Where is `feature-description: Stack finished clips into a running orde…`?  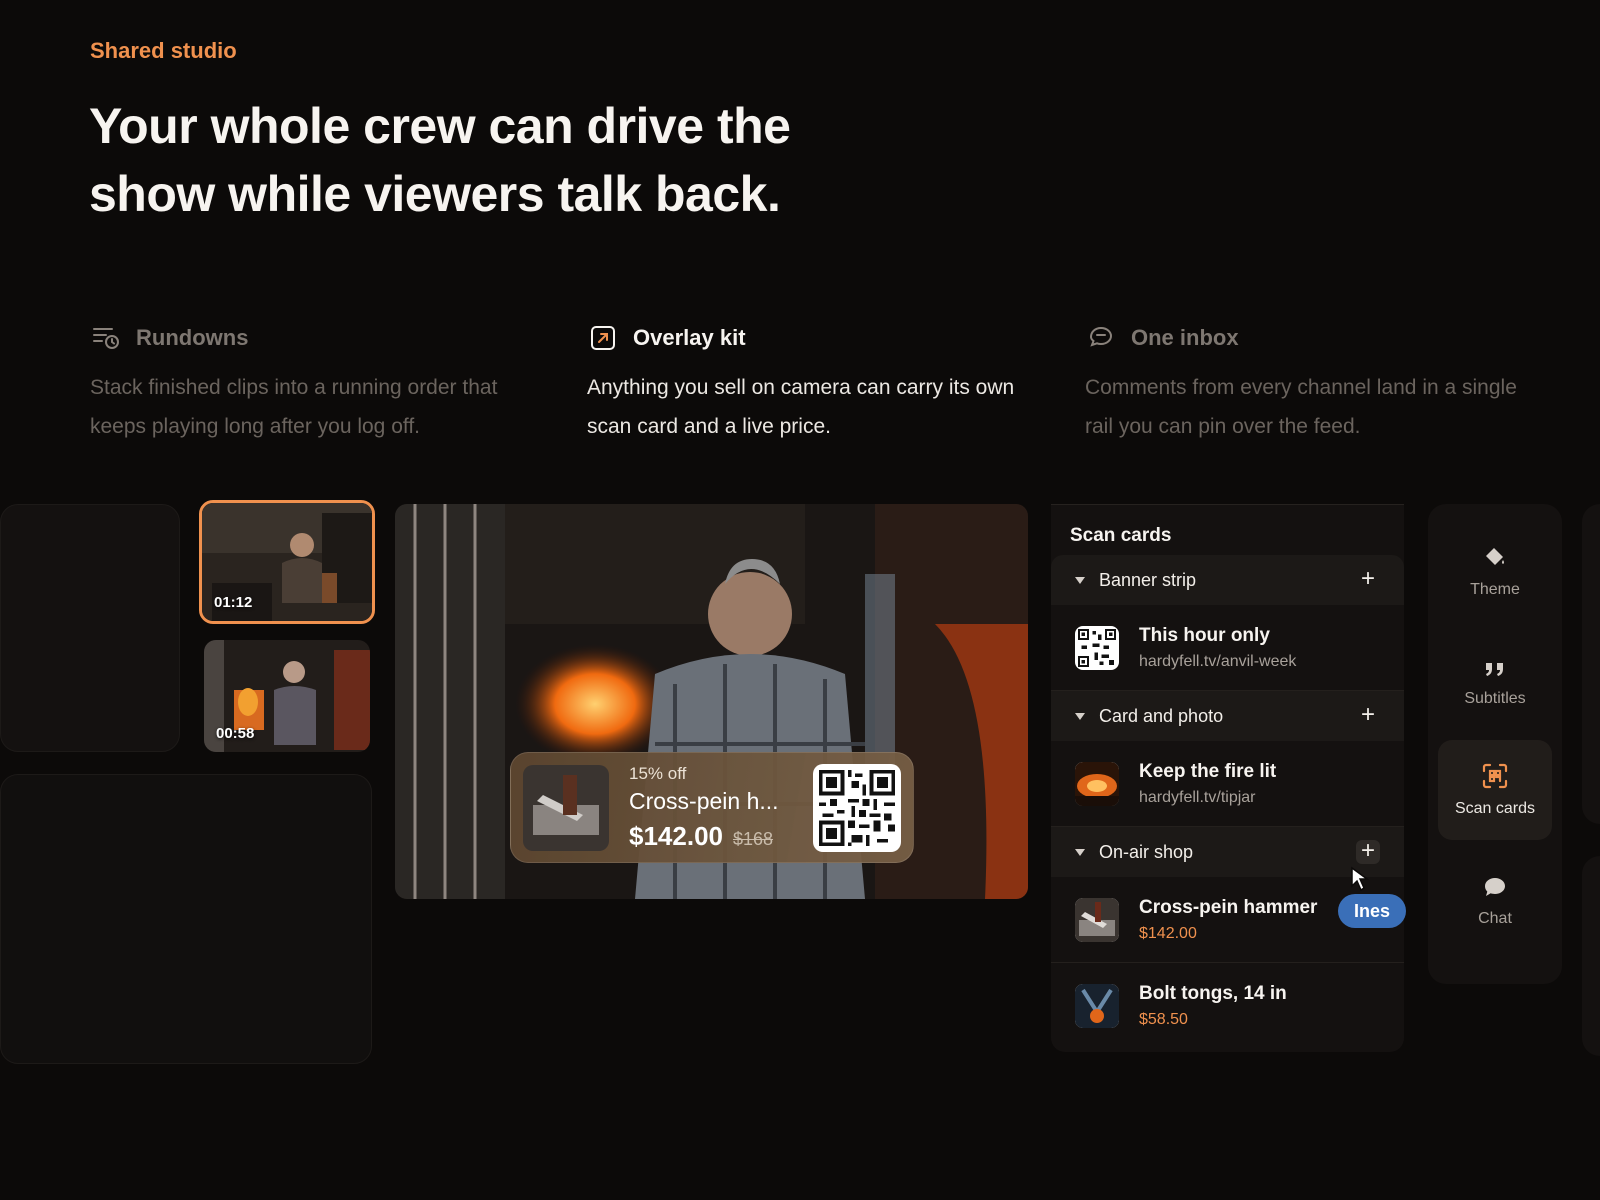
feature-description: Stack finished clips into a running orde… is located at coordinates (294, 407).